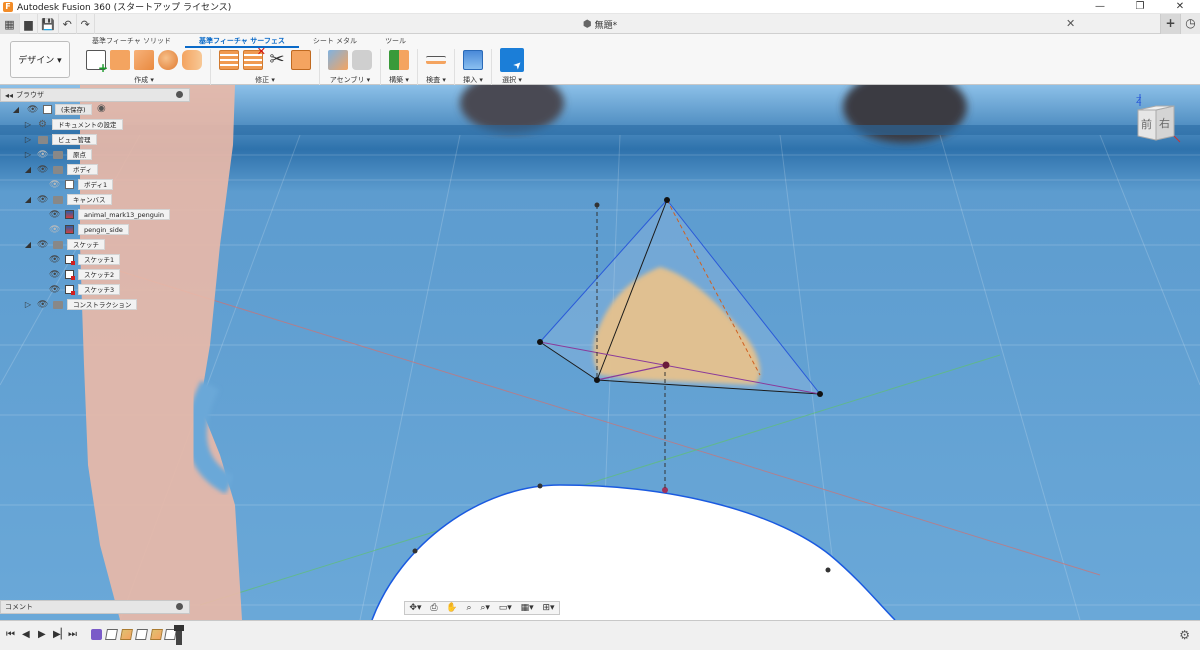 This screenshot has height=650, width=1200. I want to click on new-component-icon, so click(338, 60).